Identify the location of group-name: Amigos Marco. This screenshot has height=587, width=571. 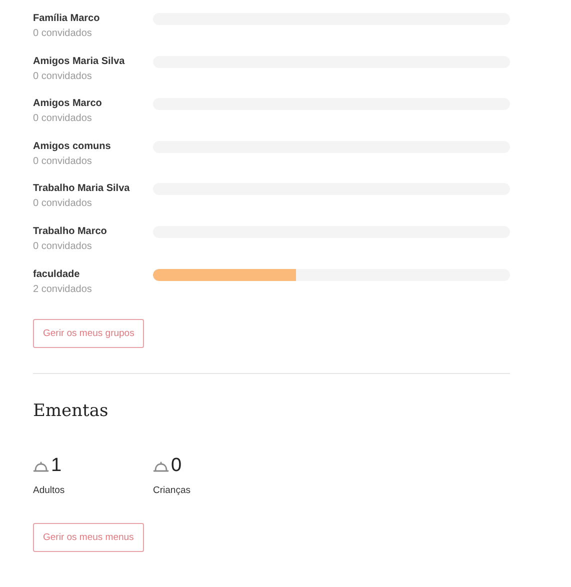
(68, 103).